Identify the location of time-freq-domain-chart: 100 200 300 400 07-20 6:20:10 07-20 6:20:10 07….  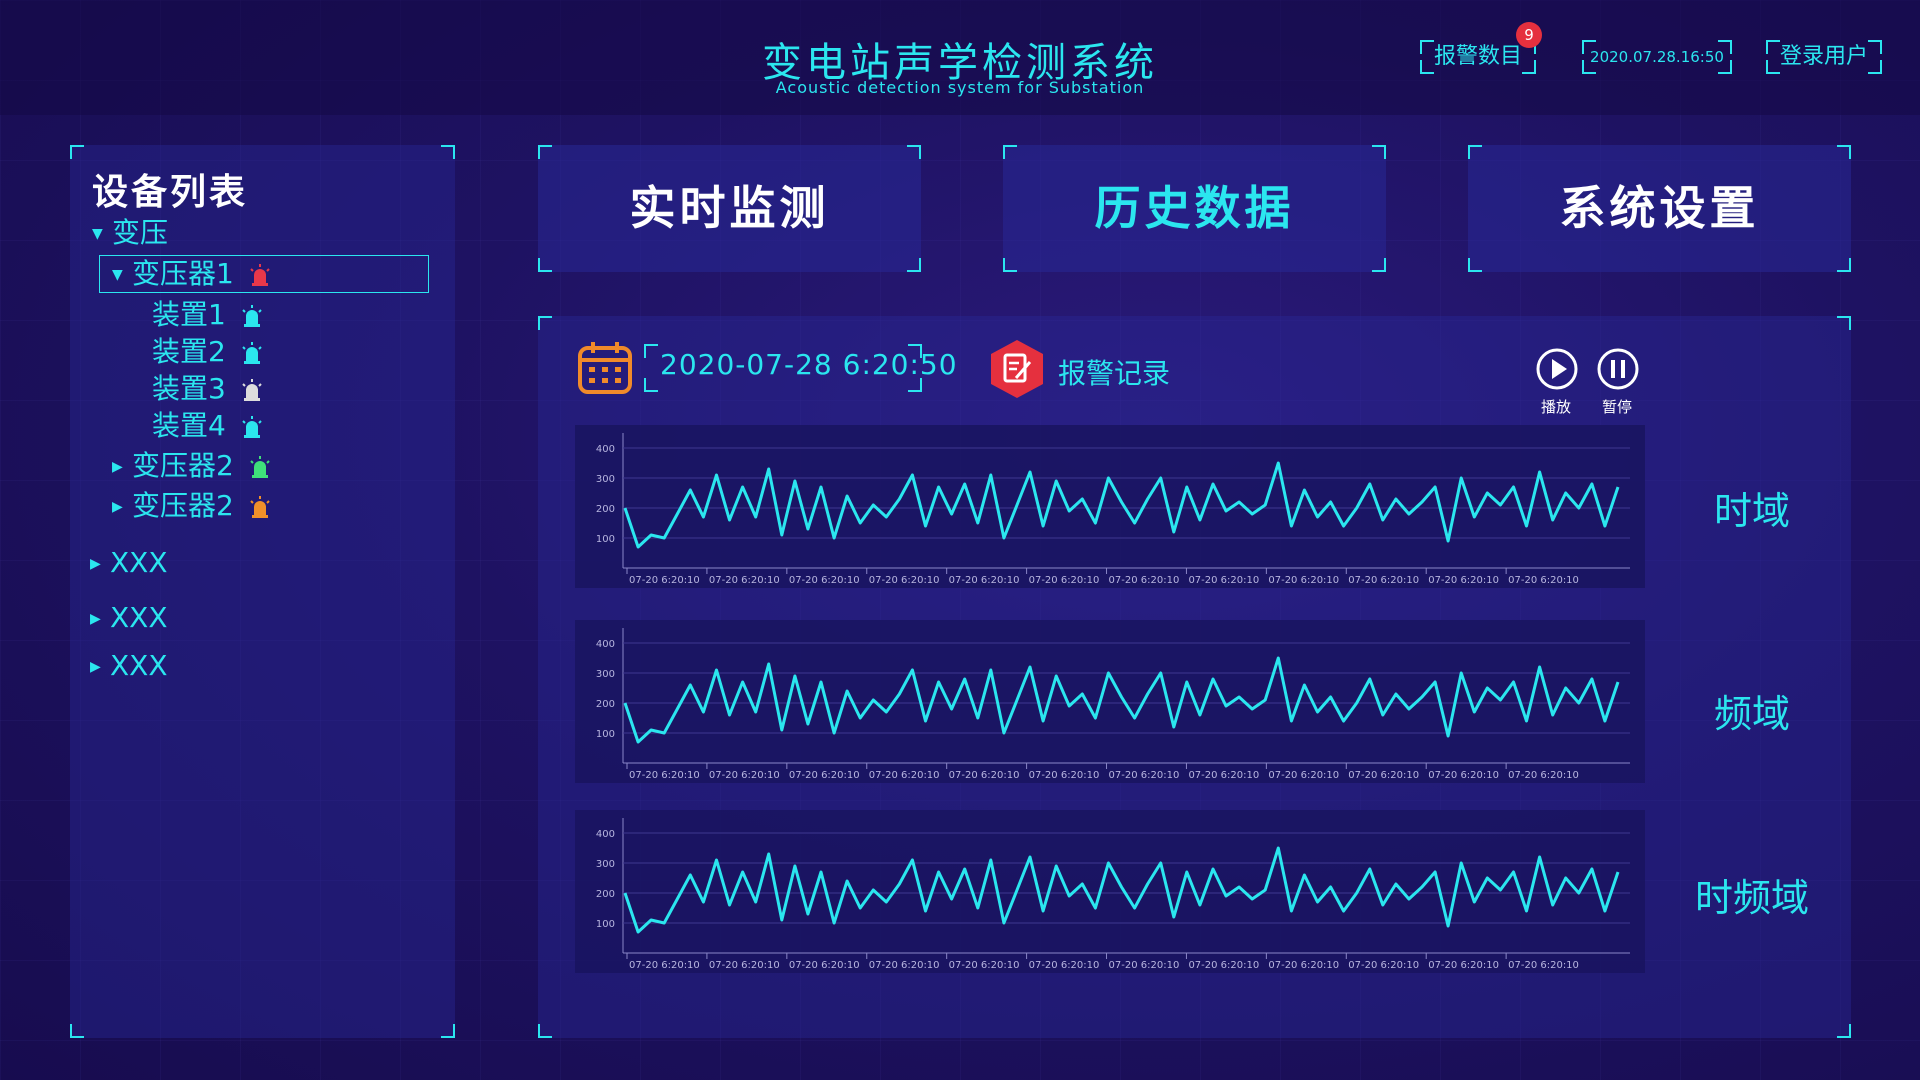
(1110, 891).